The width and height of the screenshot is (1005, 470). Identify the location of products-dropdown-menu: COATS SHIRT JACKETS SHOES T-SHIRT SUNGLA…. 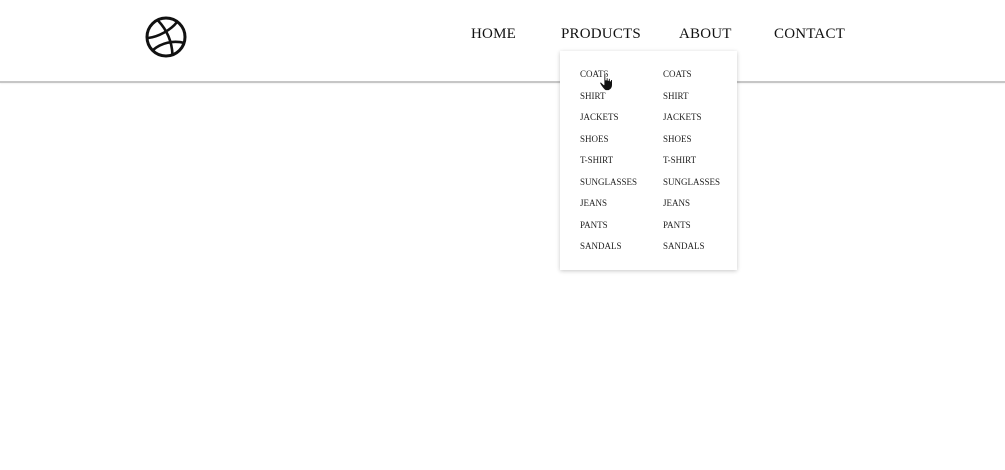
(648, 160).